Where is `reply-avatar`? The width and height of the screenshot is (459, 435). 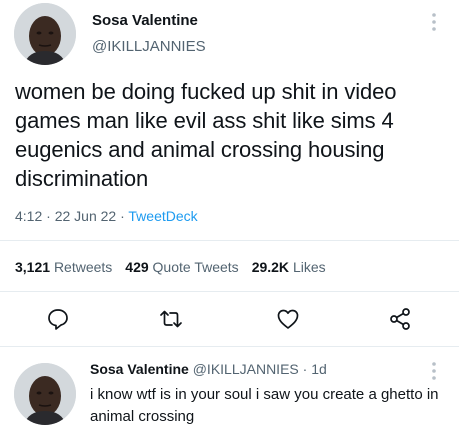
reply-avatar is located at coordinates (45, 394).